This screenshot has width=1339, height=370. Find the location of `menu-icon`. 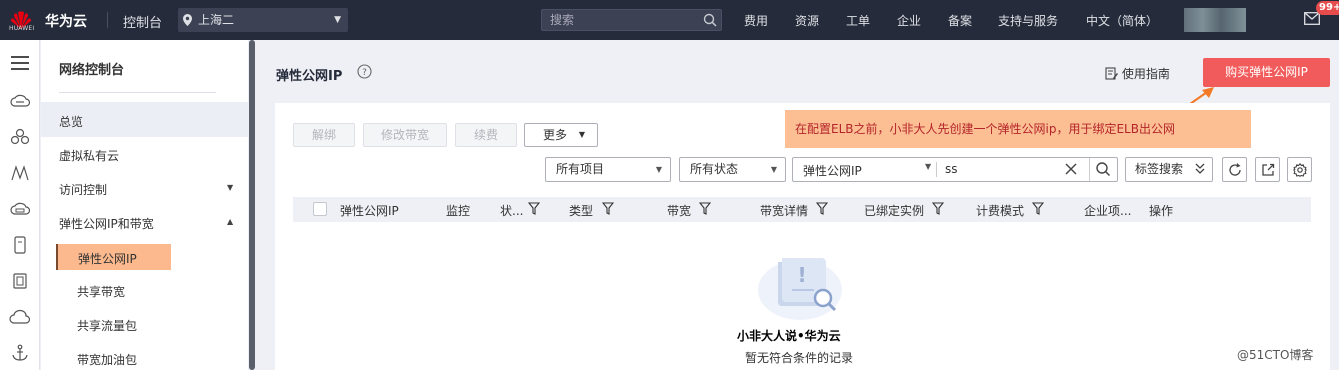

menu-icon is located at coordinates (20, 63).